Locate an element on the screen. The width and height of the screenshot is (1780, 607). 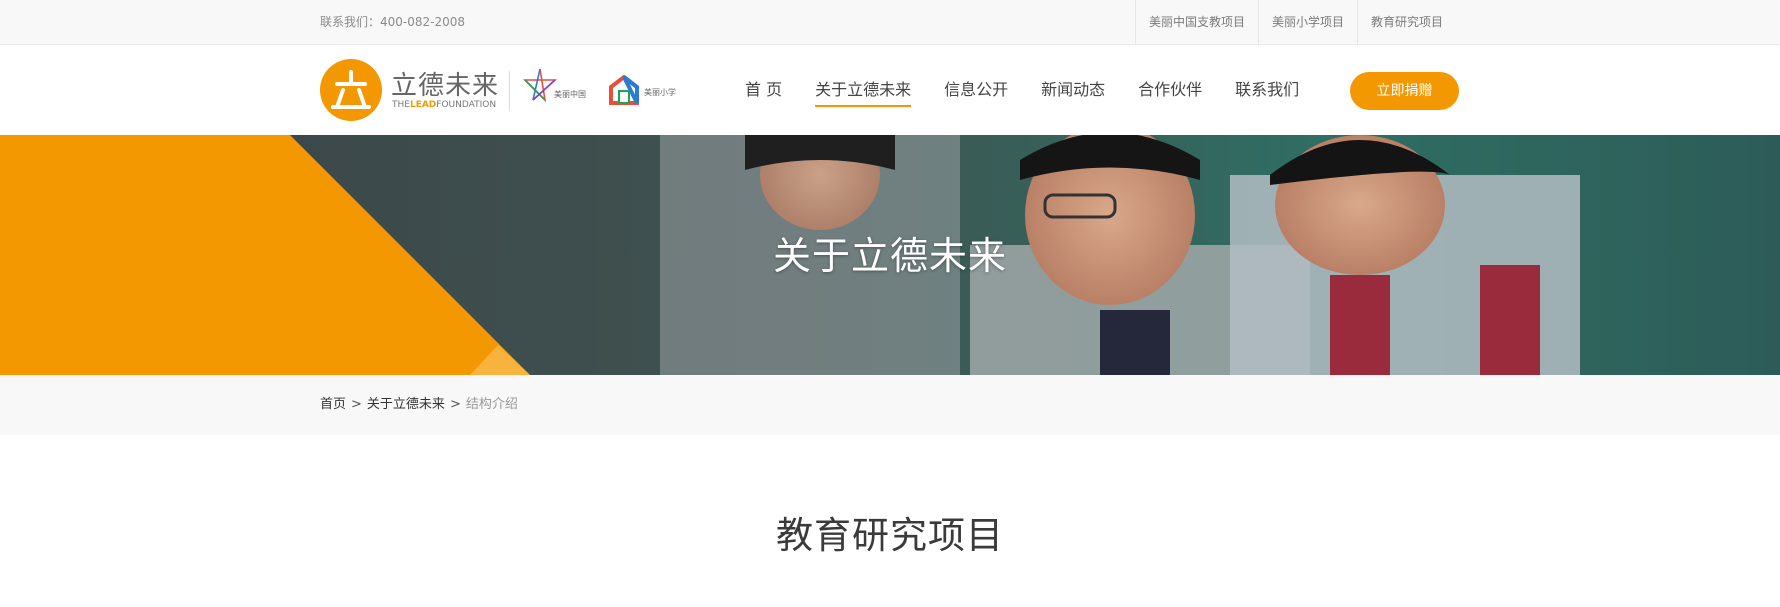
logo-subtitle: THELEADFOUNDATION is located at coordinates (444, 105).